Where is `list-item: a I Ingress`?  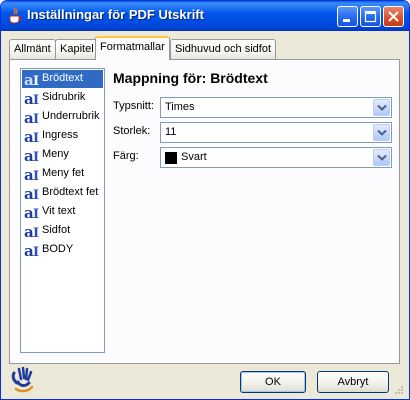
list-item: a I Ingress is located at coordinates (62, 136).